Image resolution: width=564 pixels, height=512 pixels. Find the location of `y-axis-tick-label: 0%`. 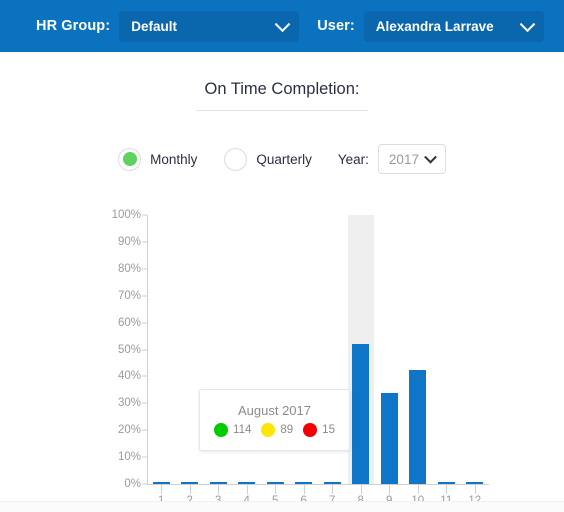

y-axis-tick-label: 0% is located at coordinates (132, 484).